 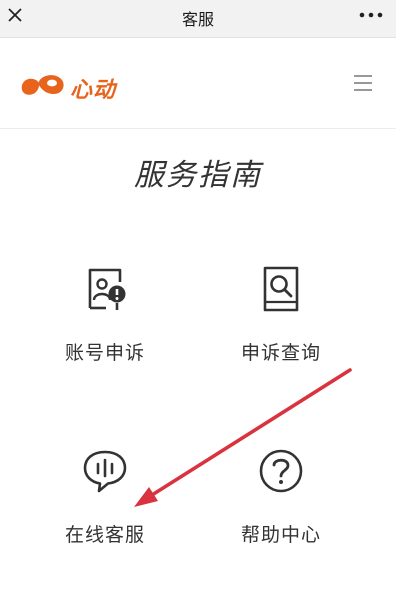 I want to click on service-label: 帮助中心, so click(x=280, y=535).